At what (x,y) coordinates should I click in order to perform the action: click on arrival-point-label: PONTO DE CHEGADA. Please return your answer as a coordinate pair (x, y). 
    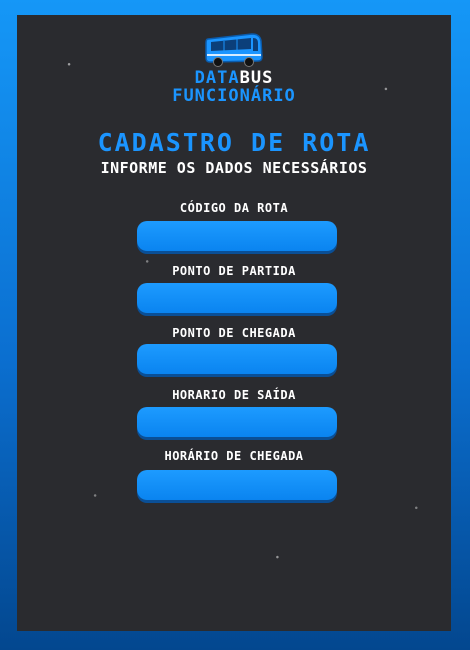
    Looking at the image, I should click on (234, 333).